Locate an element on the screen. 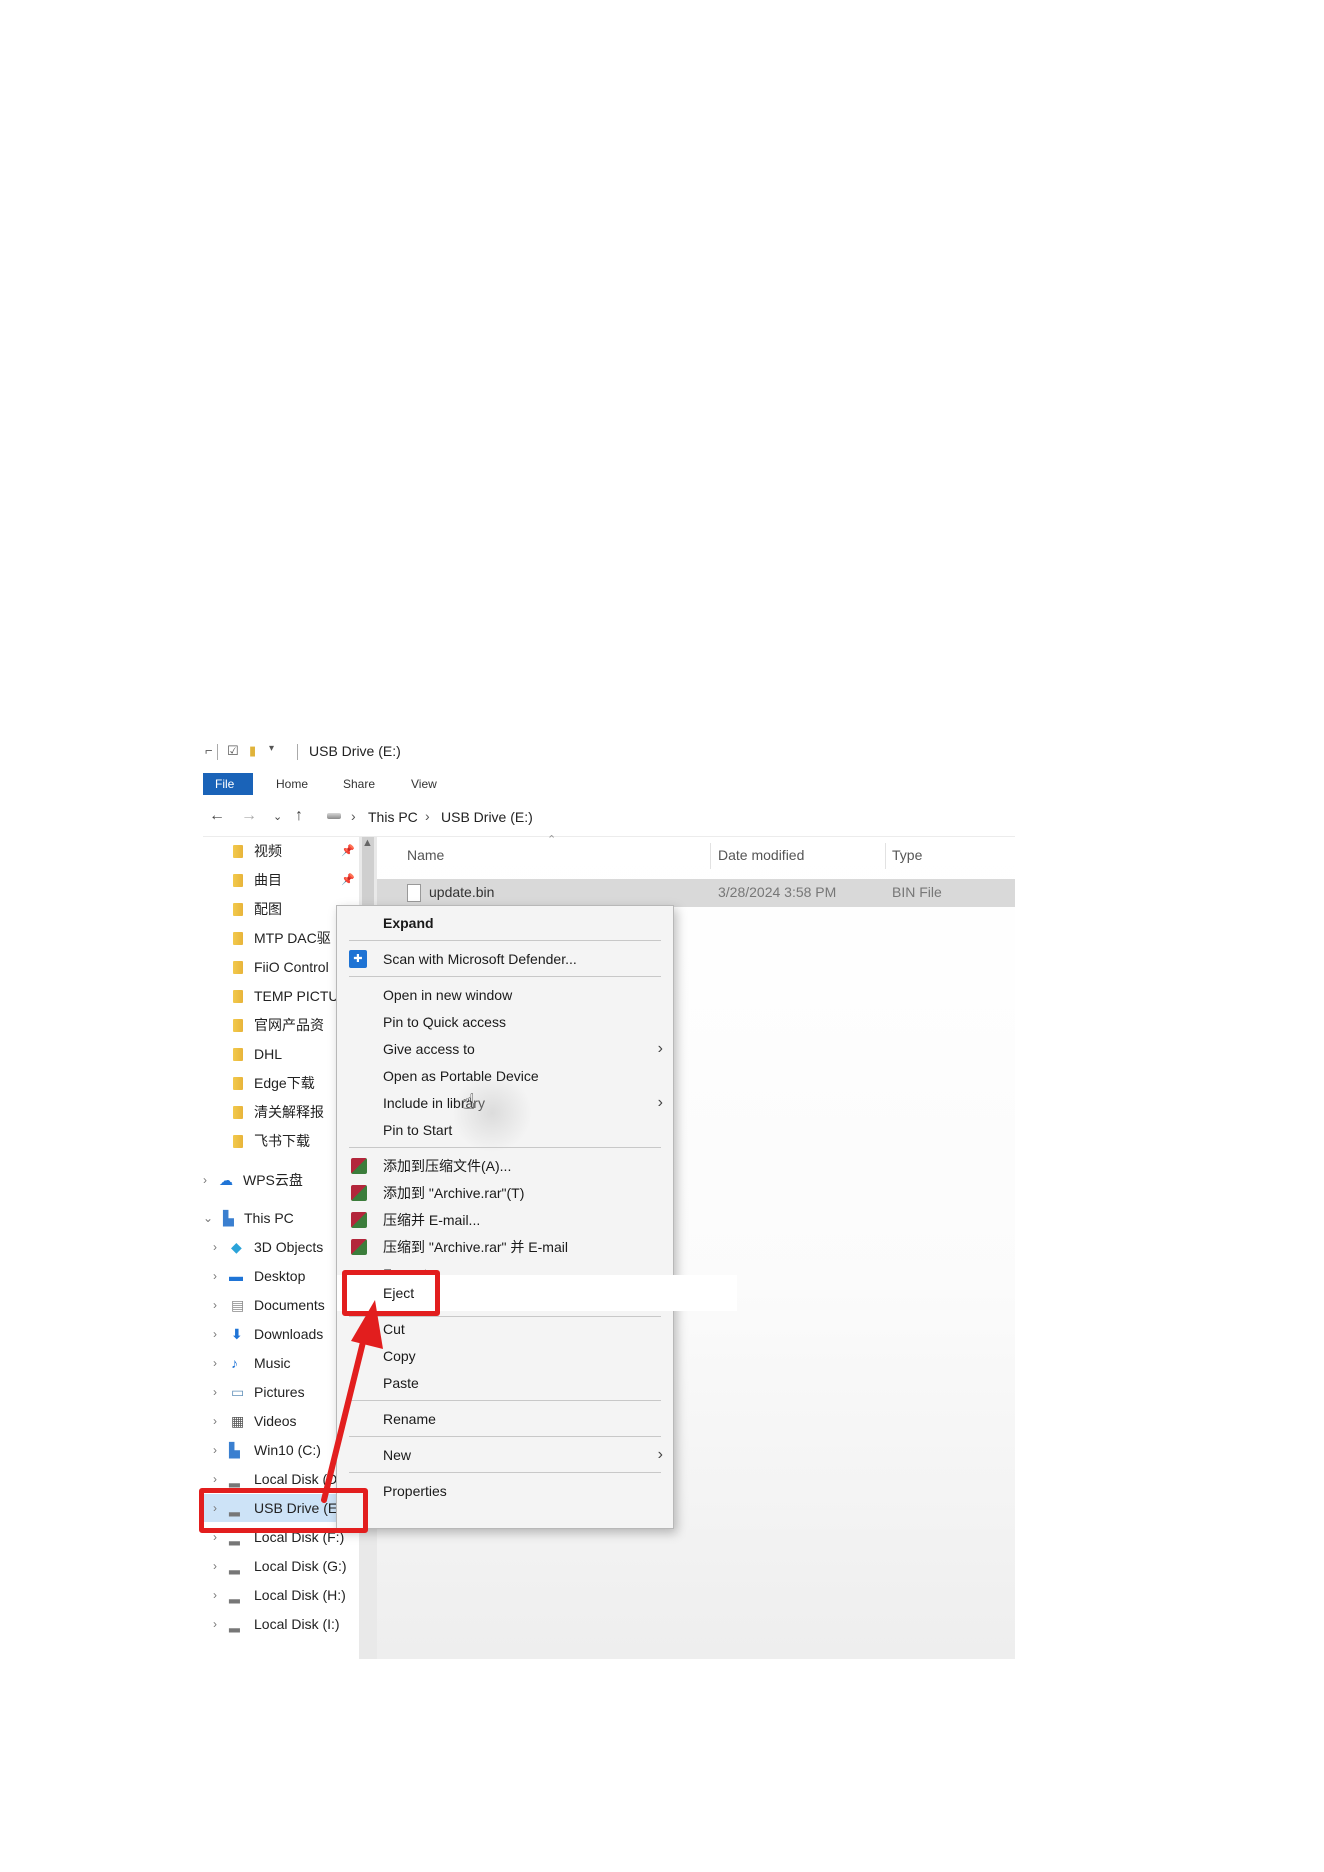 The height and width of the screenshot is (1872, 1324). arrow-head is located at coordinates (367, 1324).